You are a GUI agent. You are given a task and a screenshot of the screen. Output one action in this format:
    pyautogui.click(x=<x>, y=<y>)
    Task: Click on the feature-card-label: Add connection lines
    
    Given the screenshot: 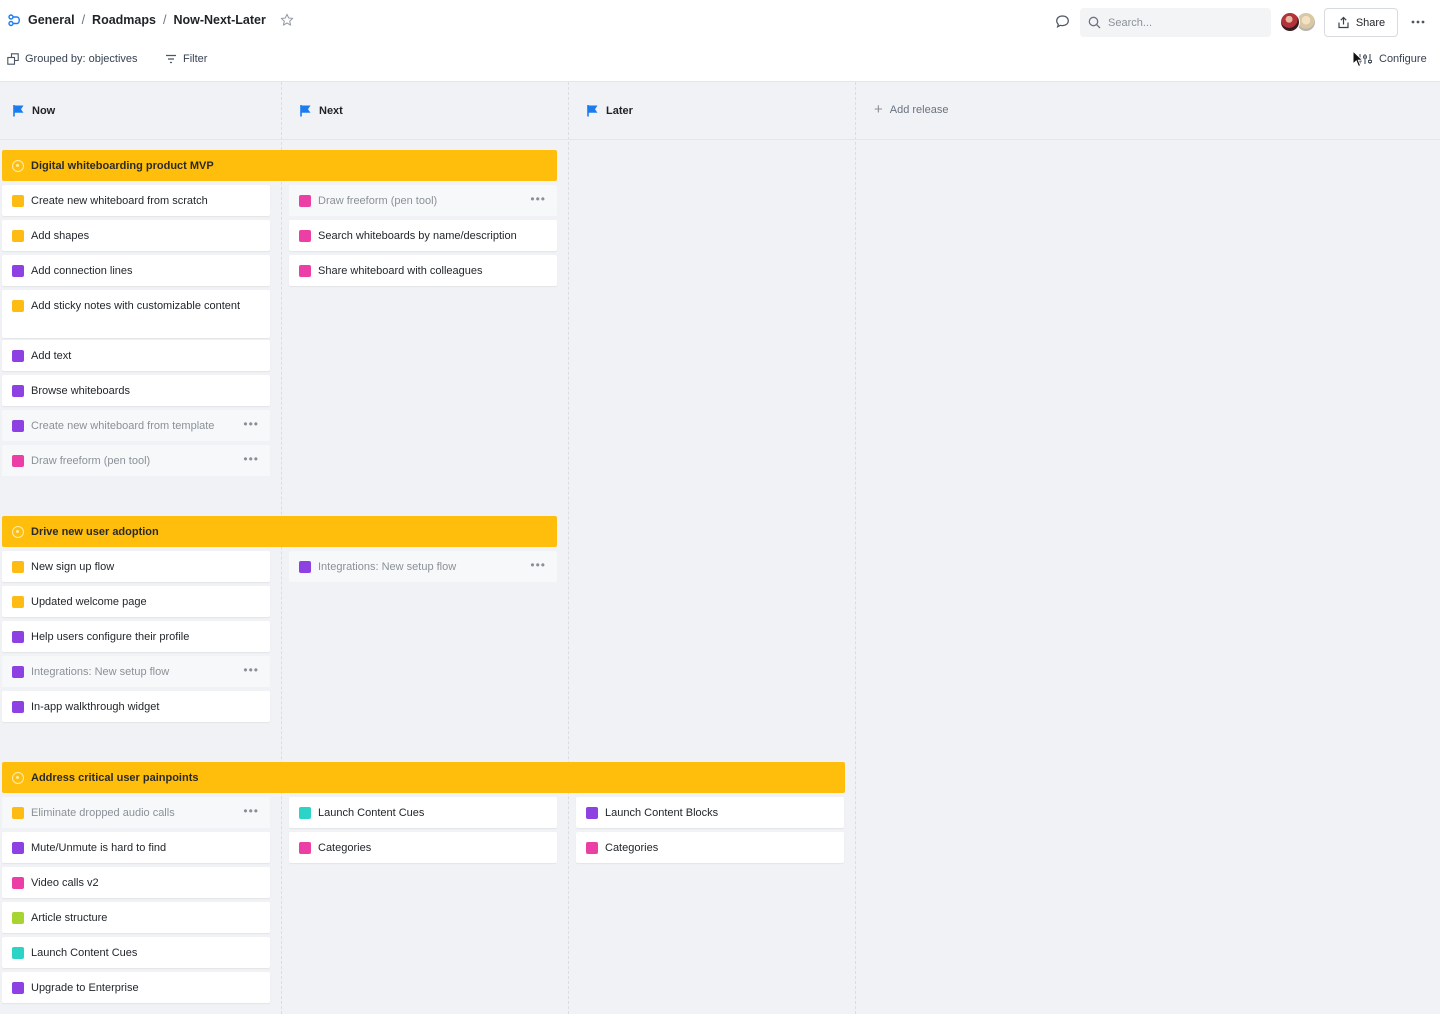 What is the action you would take?
    pyautogui.click(x=82, y=271)
    